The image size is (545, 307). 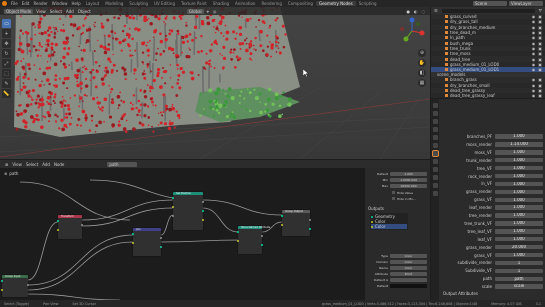 What do you see at coordinates (408, 179) in the screenshot?
I see `min-field: -10000.000` at bounding box center [408, 179].